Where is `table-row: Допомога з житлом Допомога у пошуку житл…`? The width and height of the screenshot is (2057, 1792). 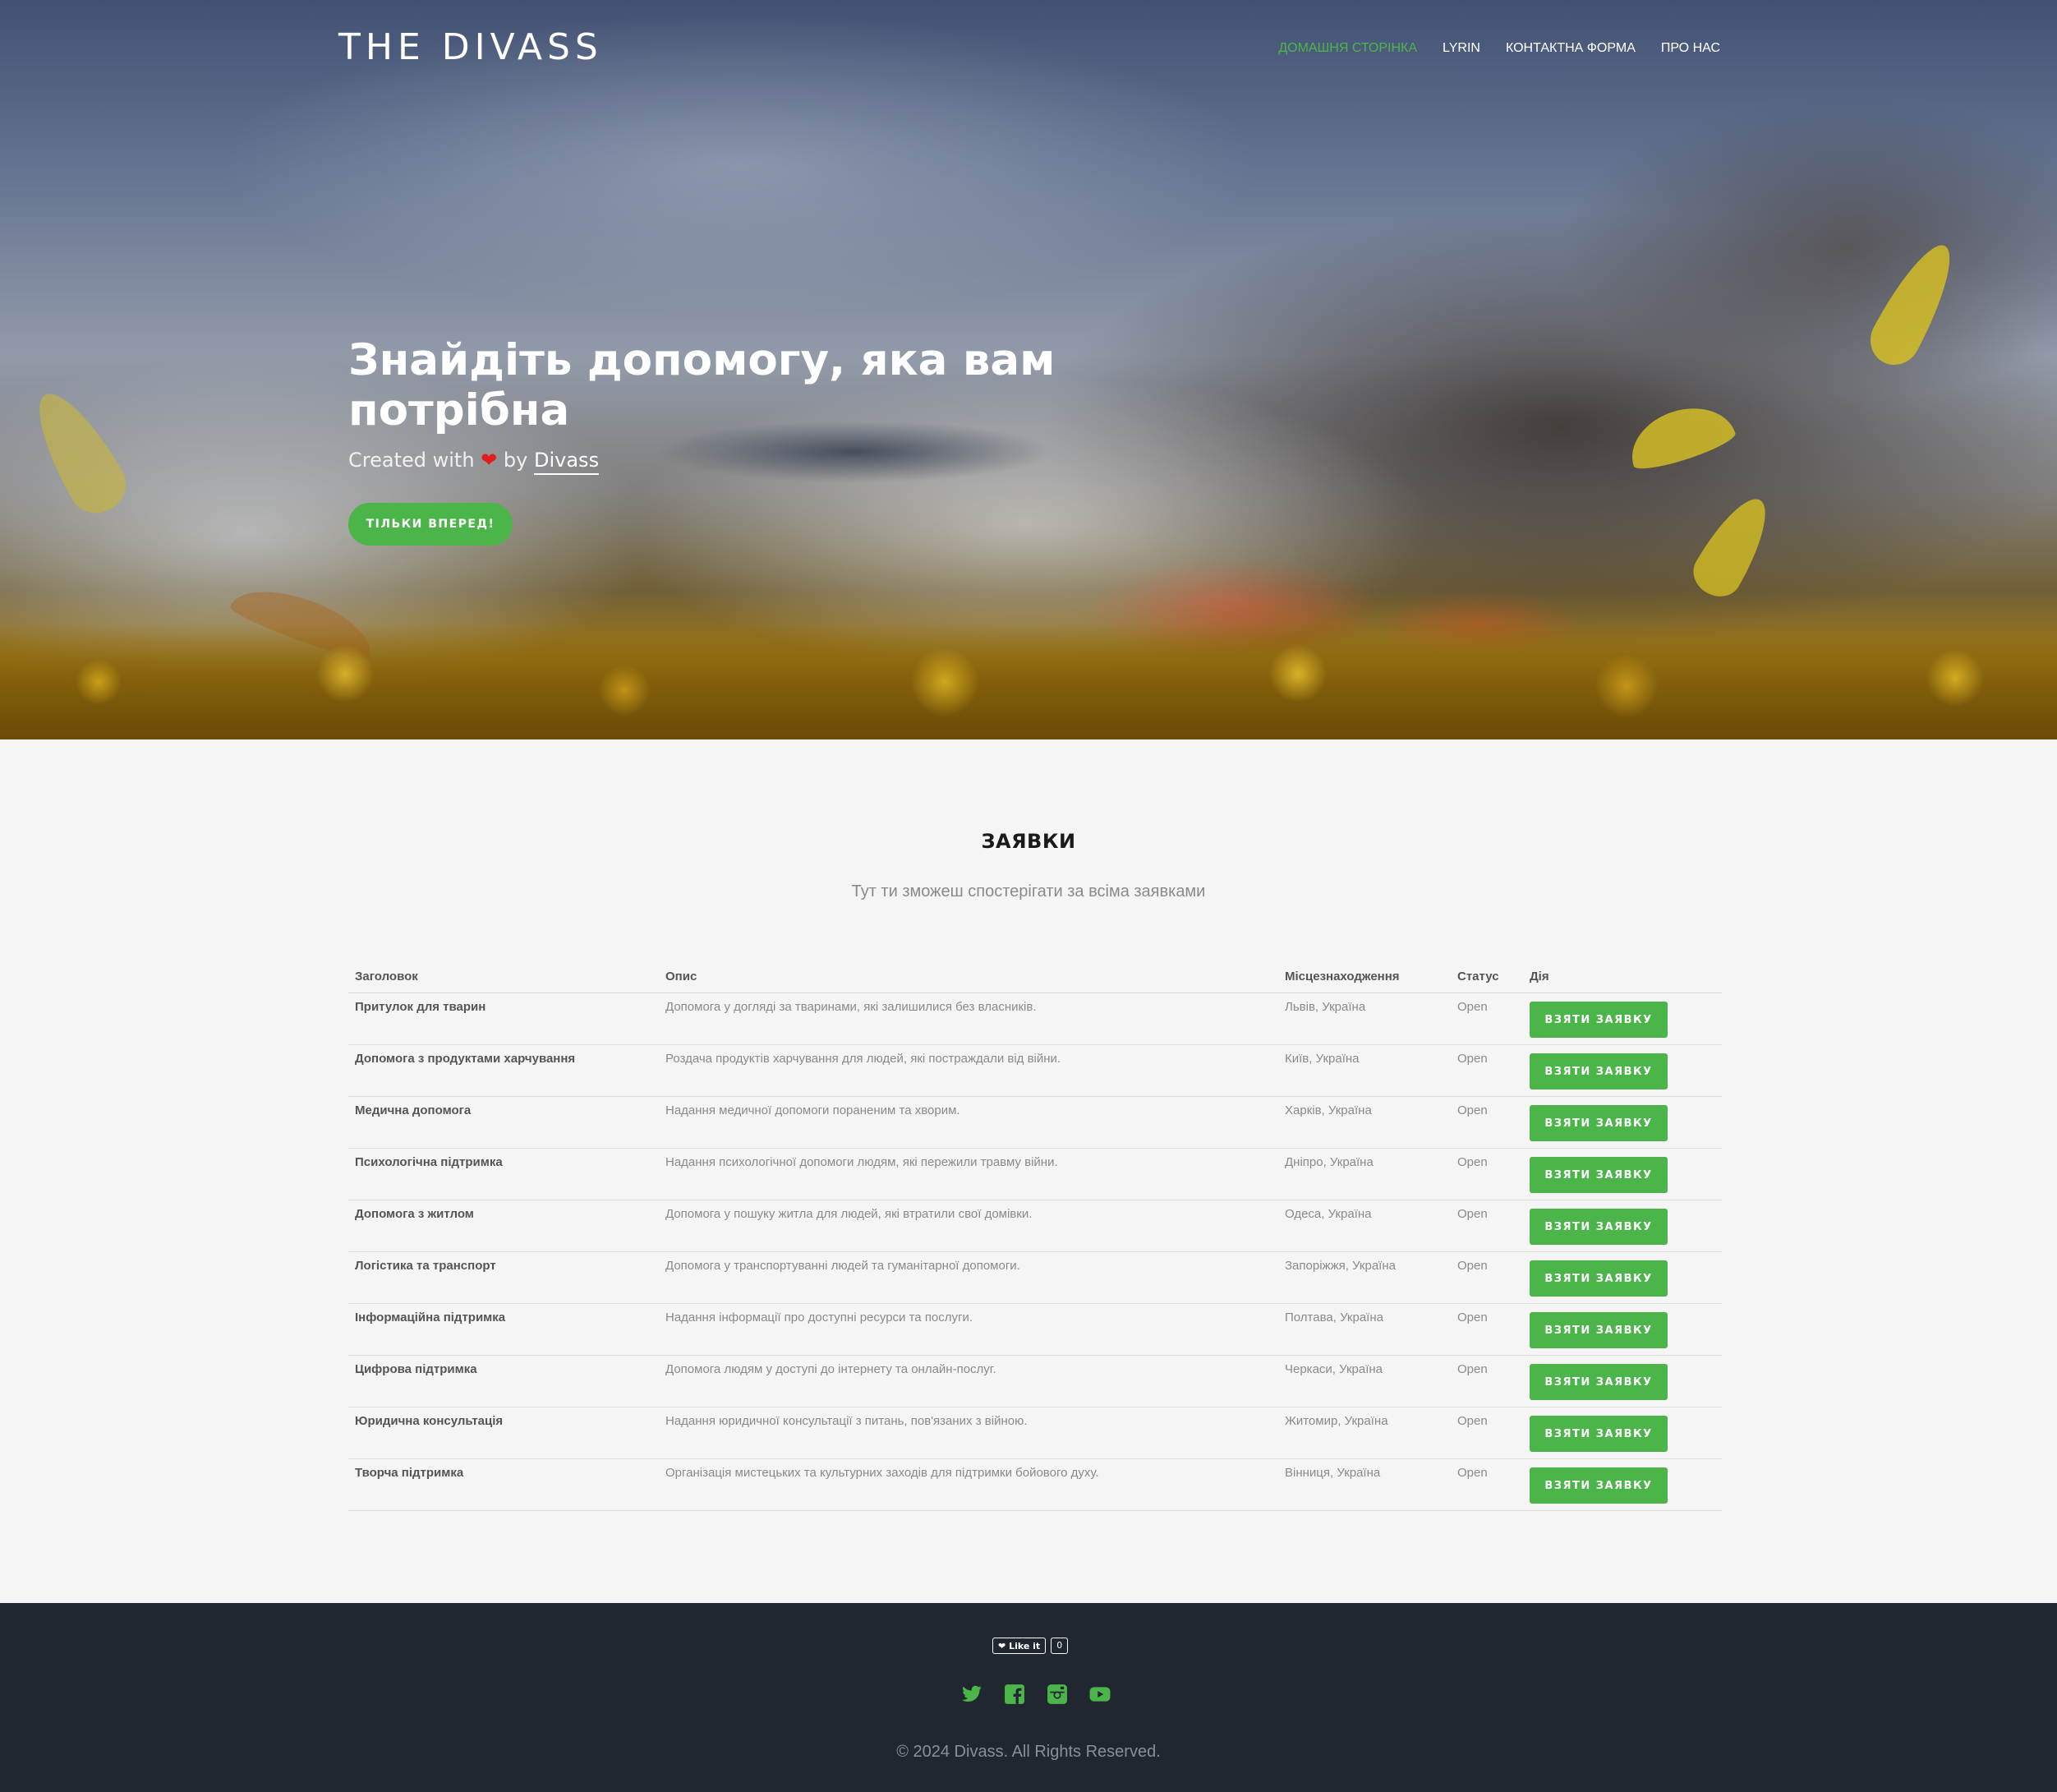 table-row: Допомога з житлом Допомога у пошуку житл… is located at coordinates (1035, 1226).